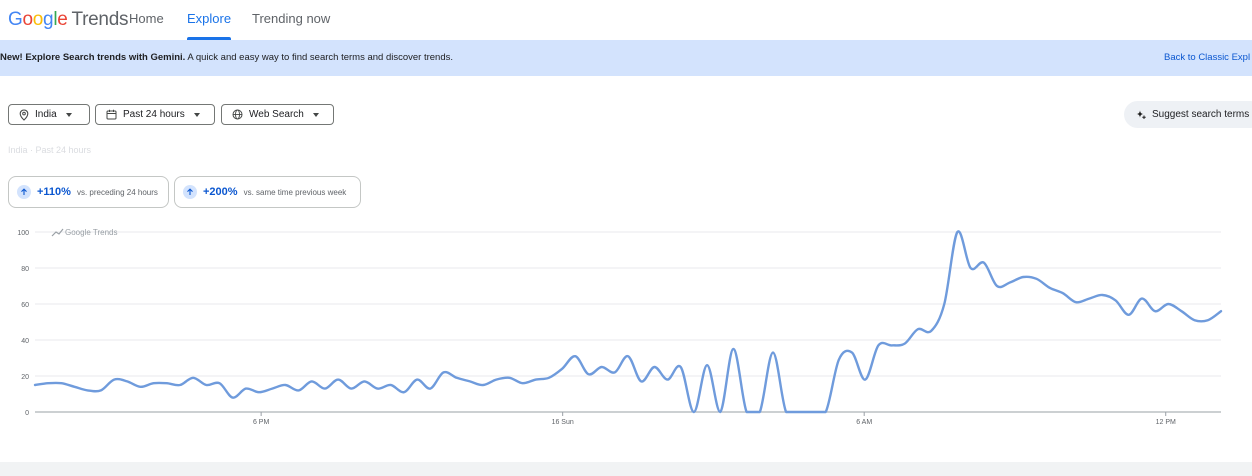 This screenshot has width=1252, height=476. I want to click on y-tick-label: 20, so click(25, 377).